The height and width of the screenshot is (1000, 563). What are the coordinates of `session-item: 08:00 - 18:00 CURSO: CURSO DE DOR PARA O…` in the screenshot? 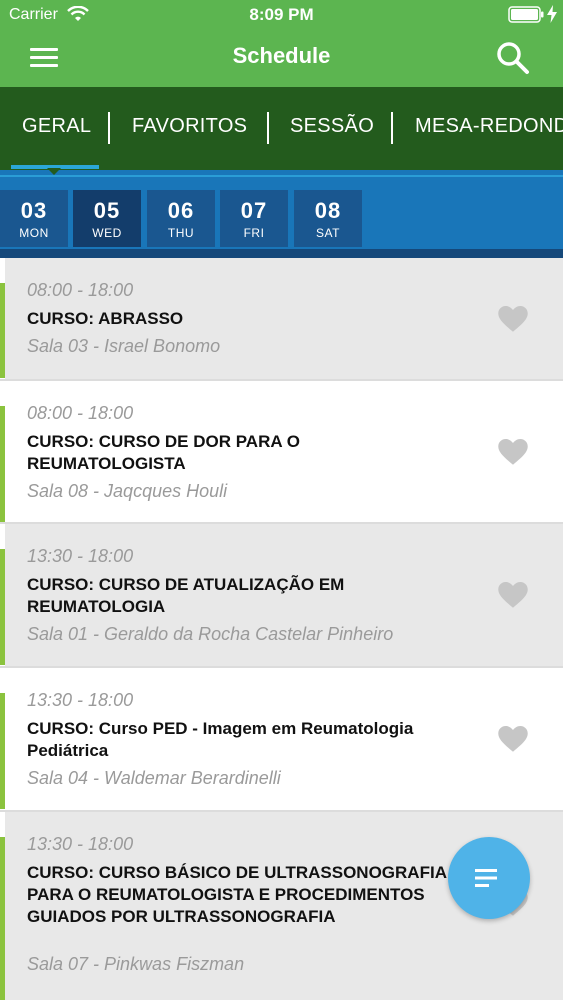 It's located at (281, 452).